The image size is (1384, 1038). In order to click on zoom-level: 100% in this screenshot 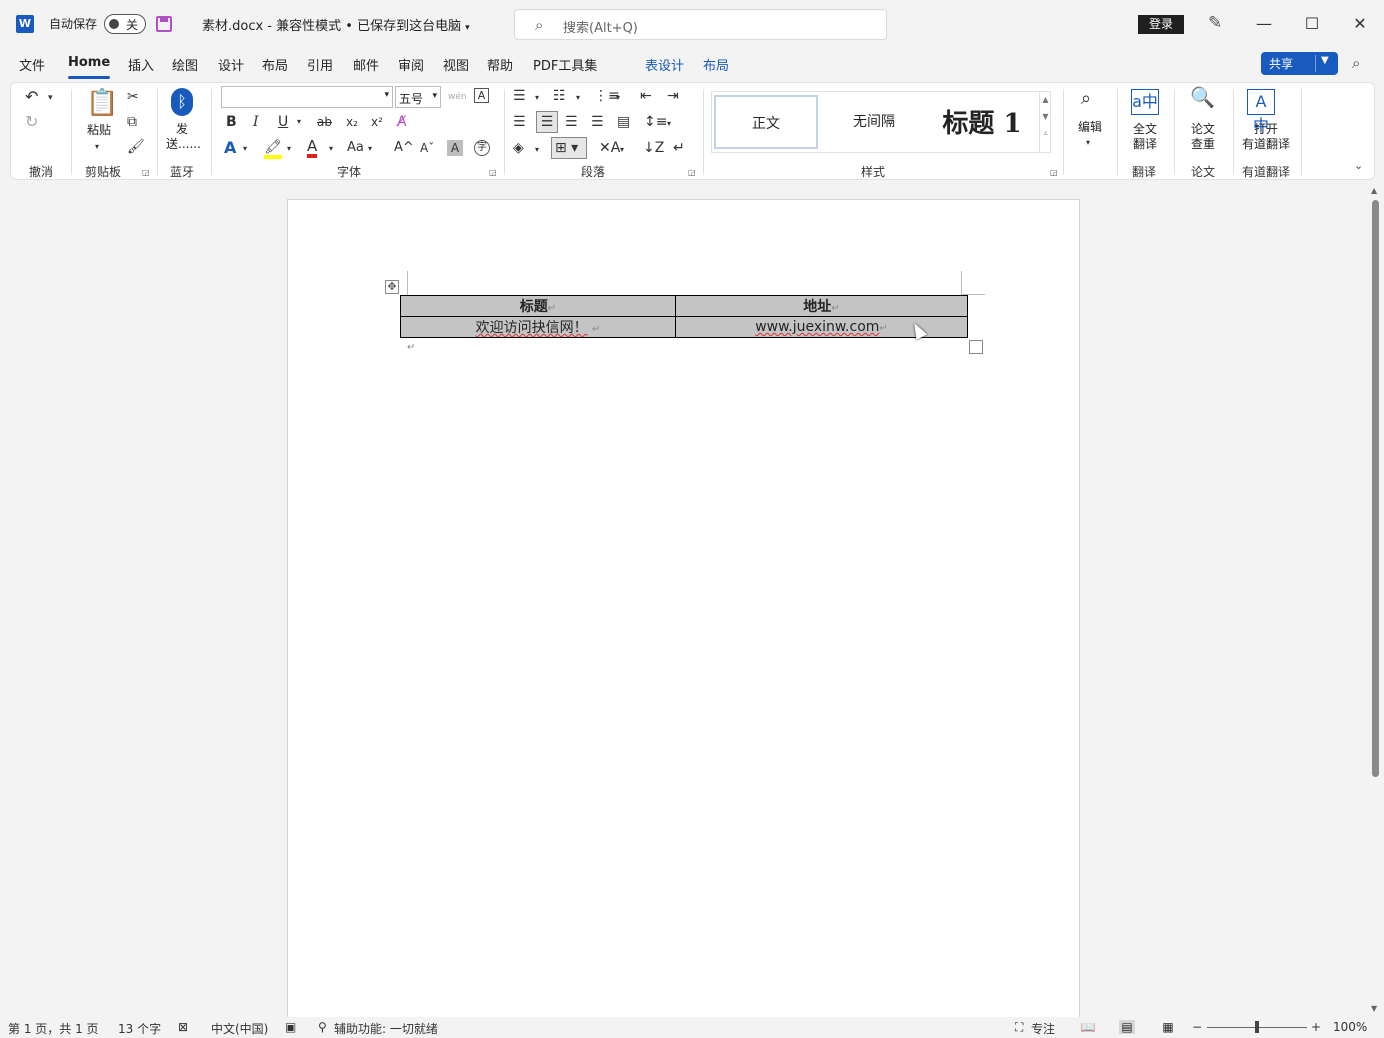, I will do `click(1350, 1027)`.